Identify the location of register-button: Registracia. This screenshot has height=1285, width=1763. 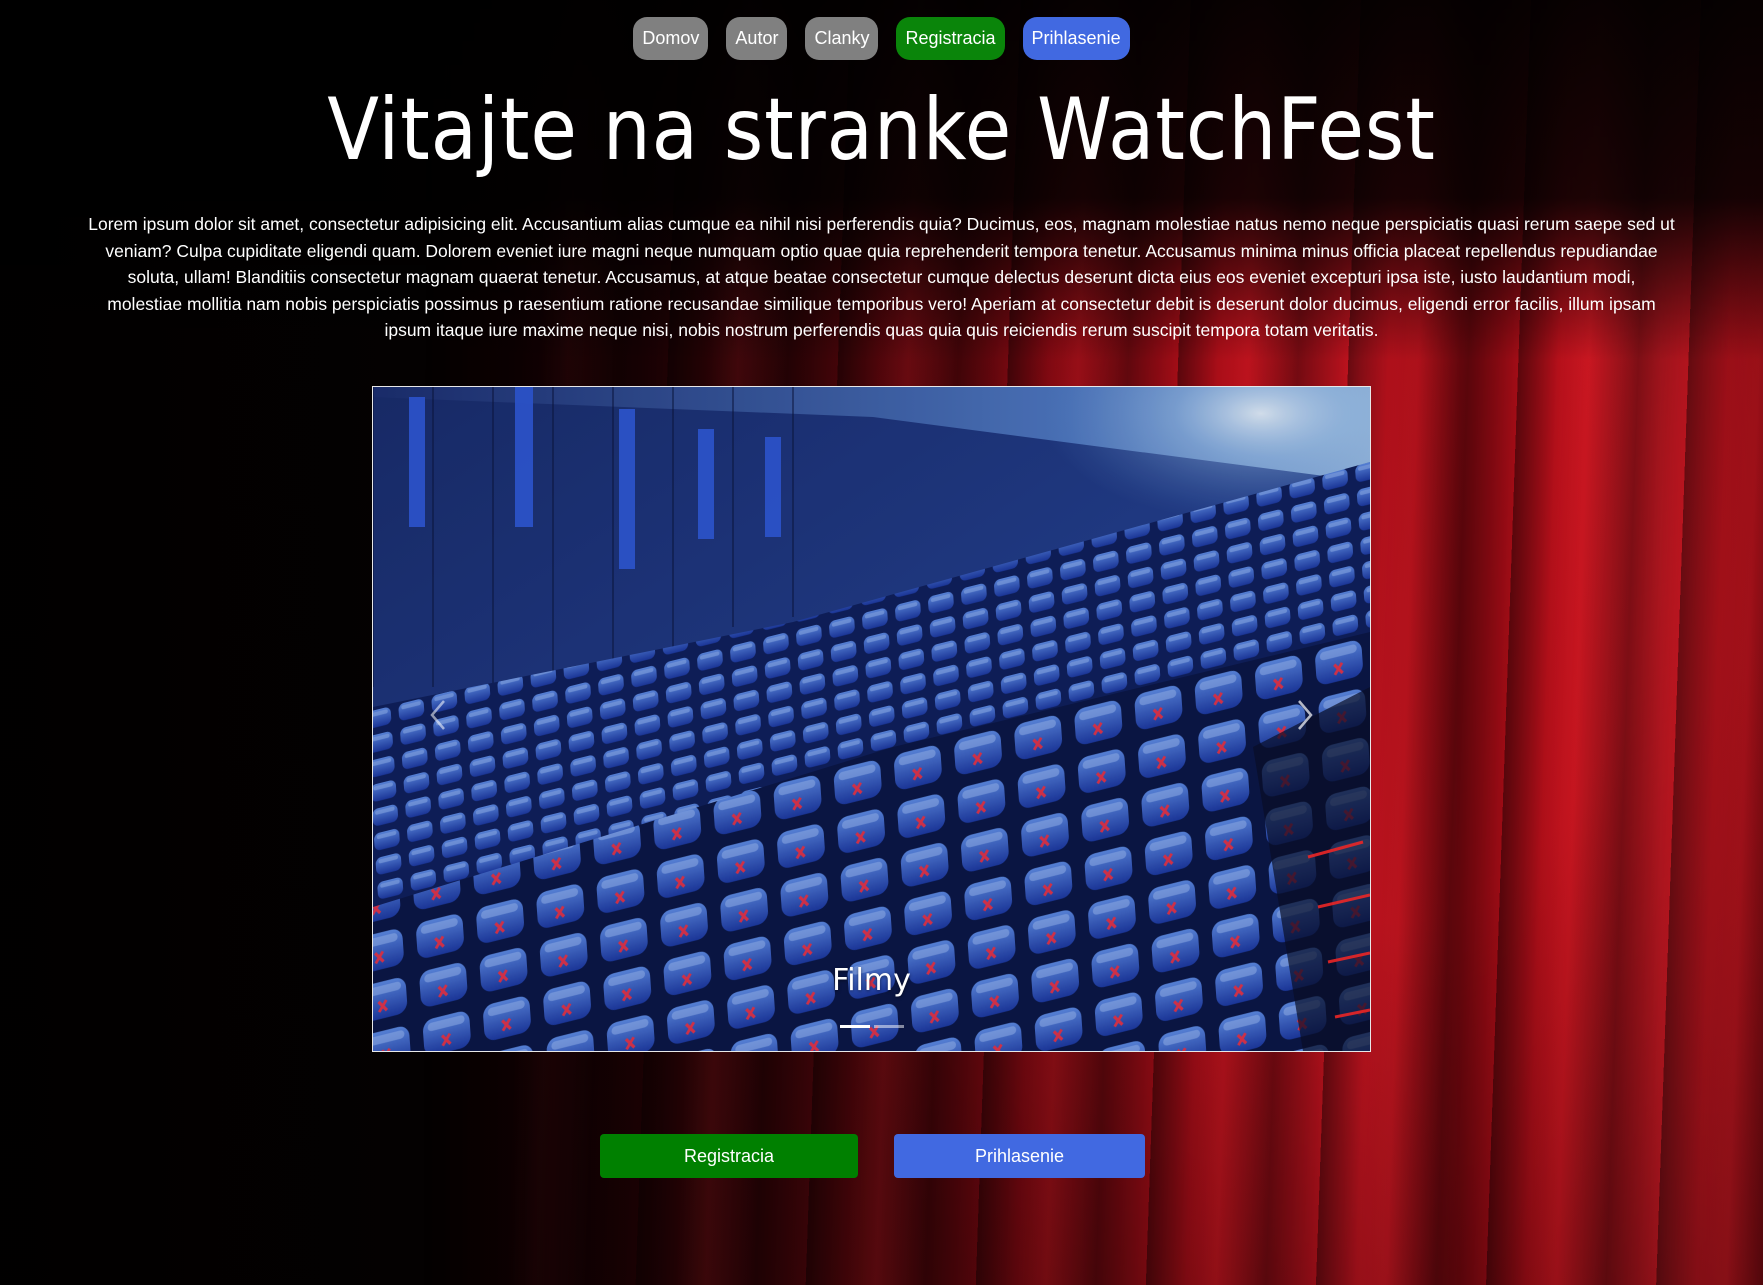
(729, 1156).